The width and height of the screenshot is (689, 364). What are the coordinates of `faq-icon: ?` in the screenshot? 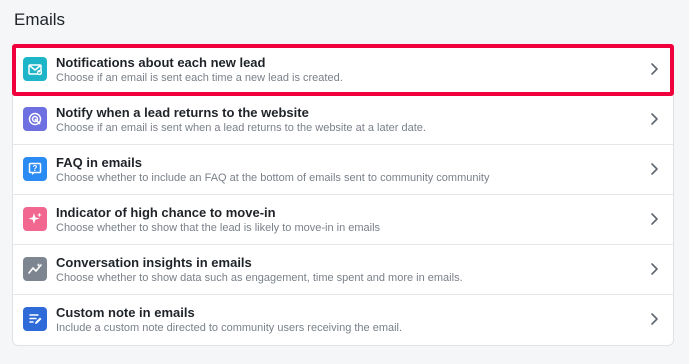 It's located at (35, 169).